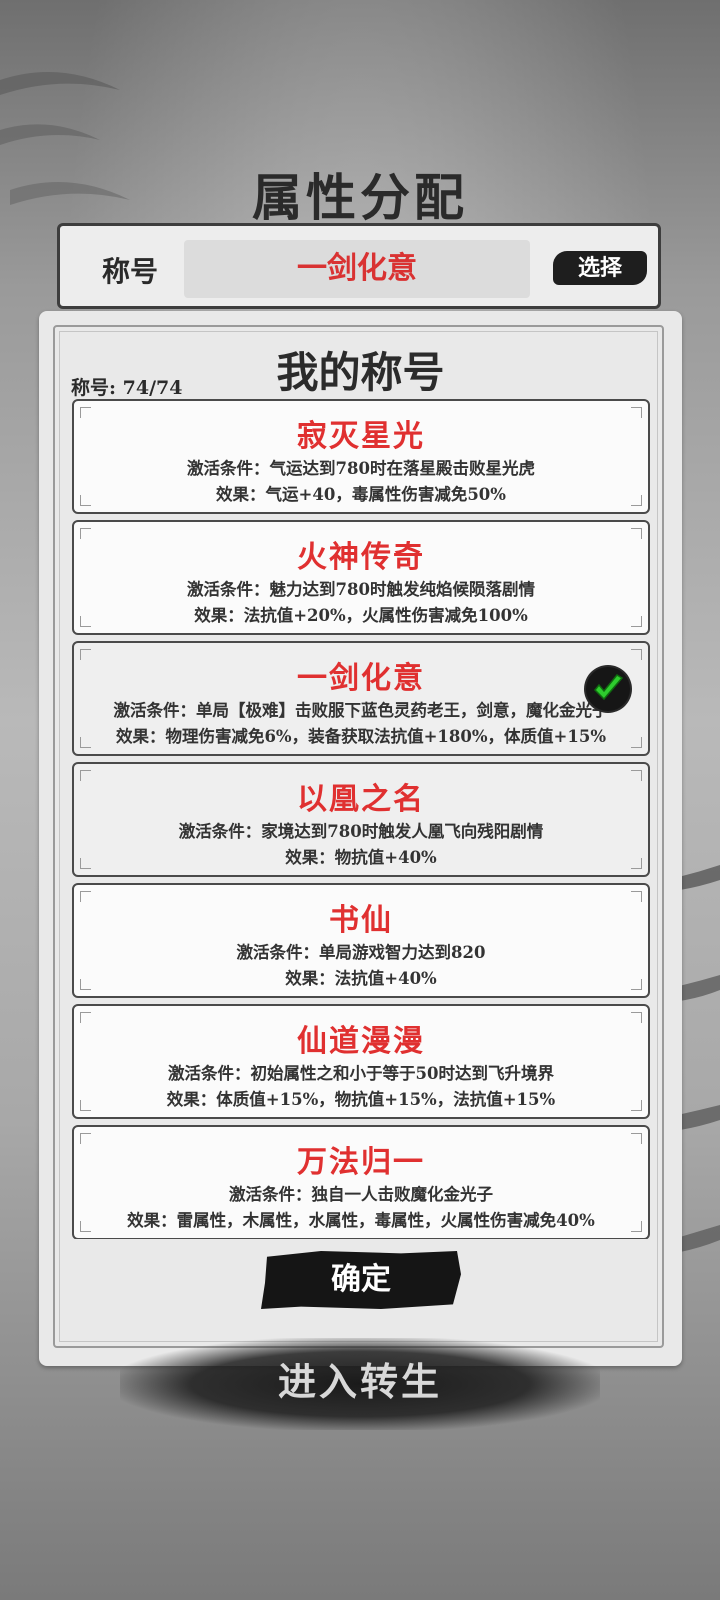 The image size is (720, 1600). What do you see at coordinates (360, 1384) in the screenshot?
I see `enter-rebirth-button: 进入转生` at bounding box center [360, 1384].